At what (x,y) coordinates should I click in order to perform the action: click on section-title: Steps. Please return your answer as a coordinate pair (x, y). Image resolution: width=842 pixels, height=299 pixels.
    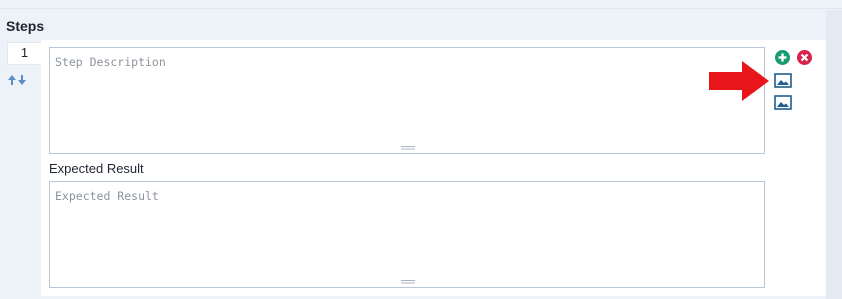
    Looking at the image, I should click on (25, 26).